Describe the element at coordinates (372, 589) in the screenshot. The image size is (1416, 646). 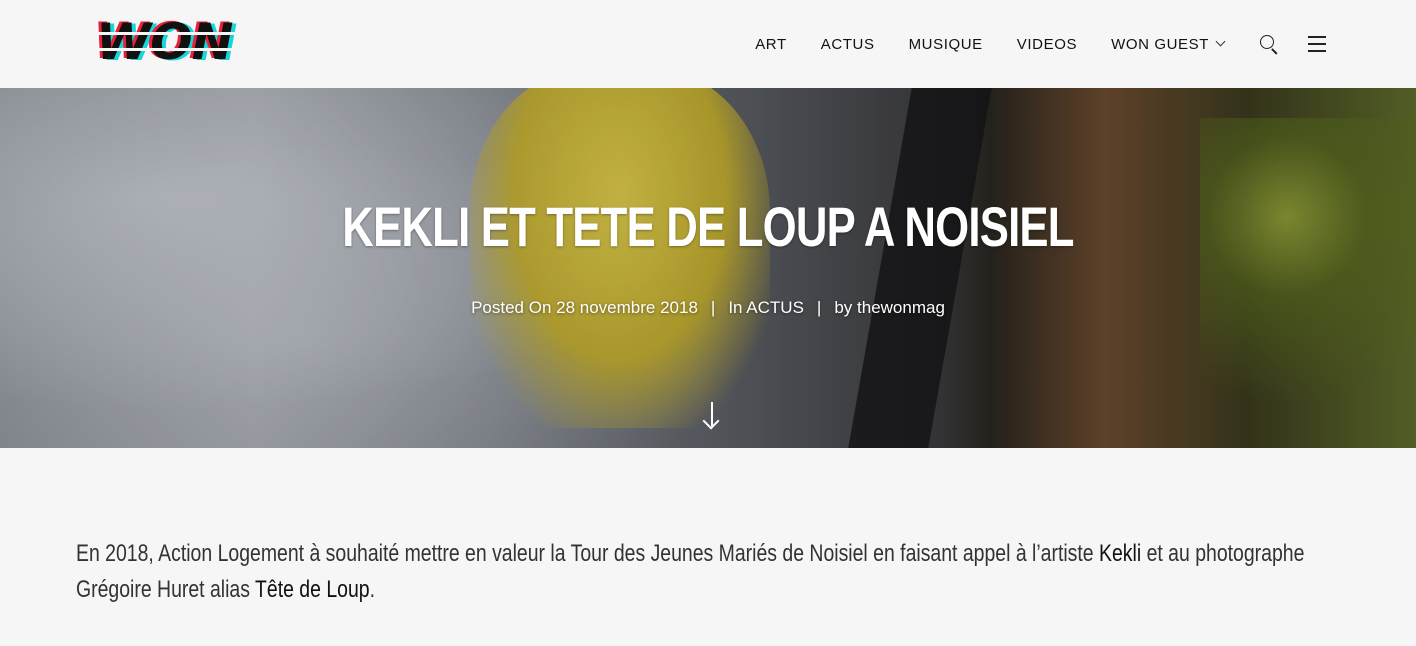
I see `article-text: .` at that location.